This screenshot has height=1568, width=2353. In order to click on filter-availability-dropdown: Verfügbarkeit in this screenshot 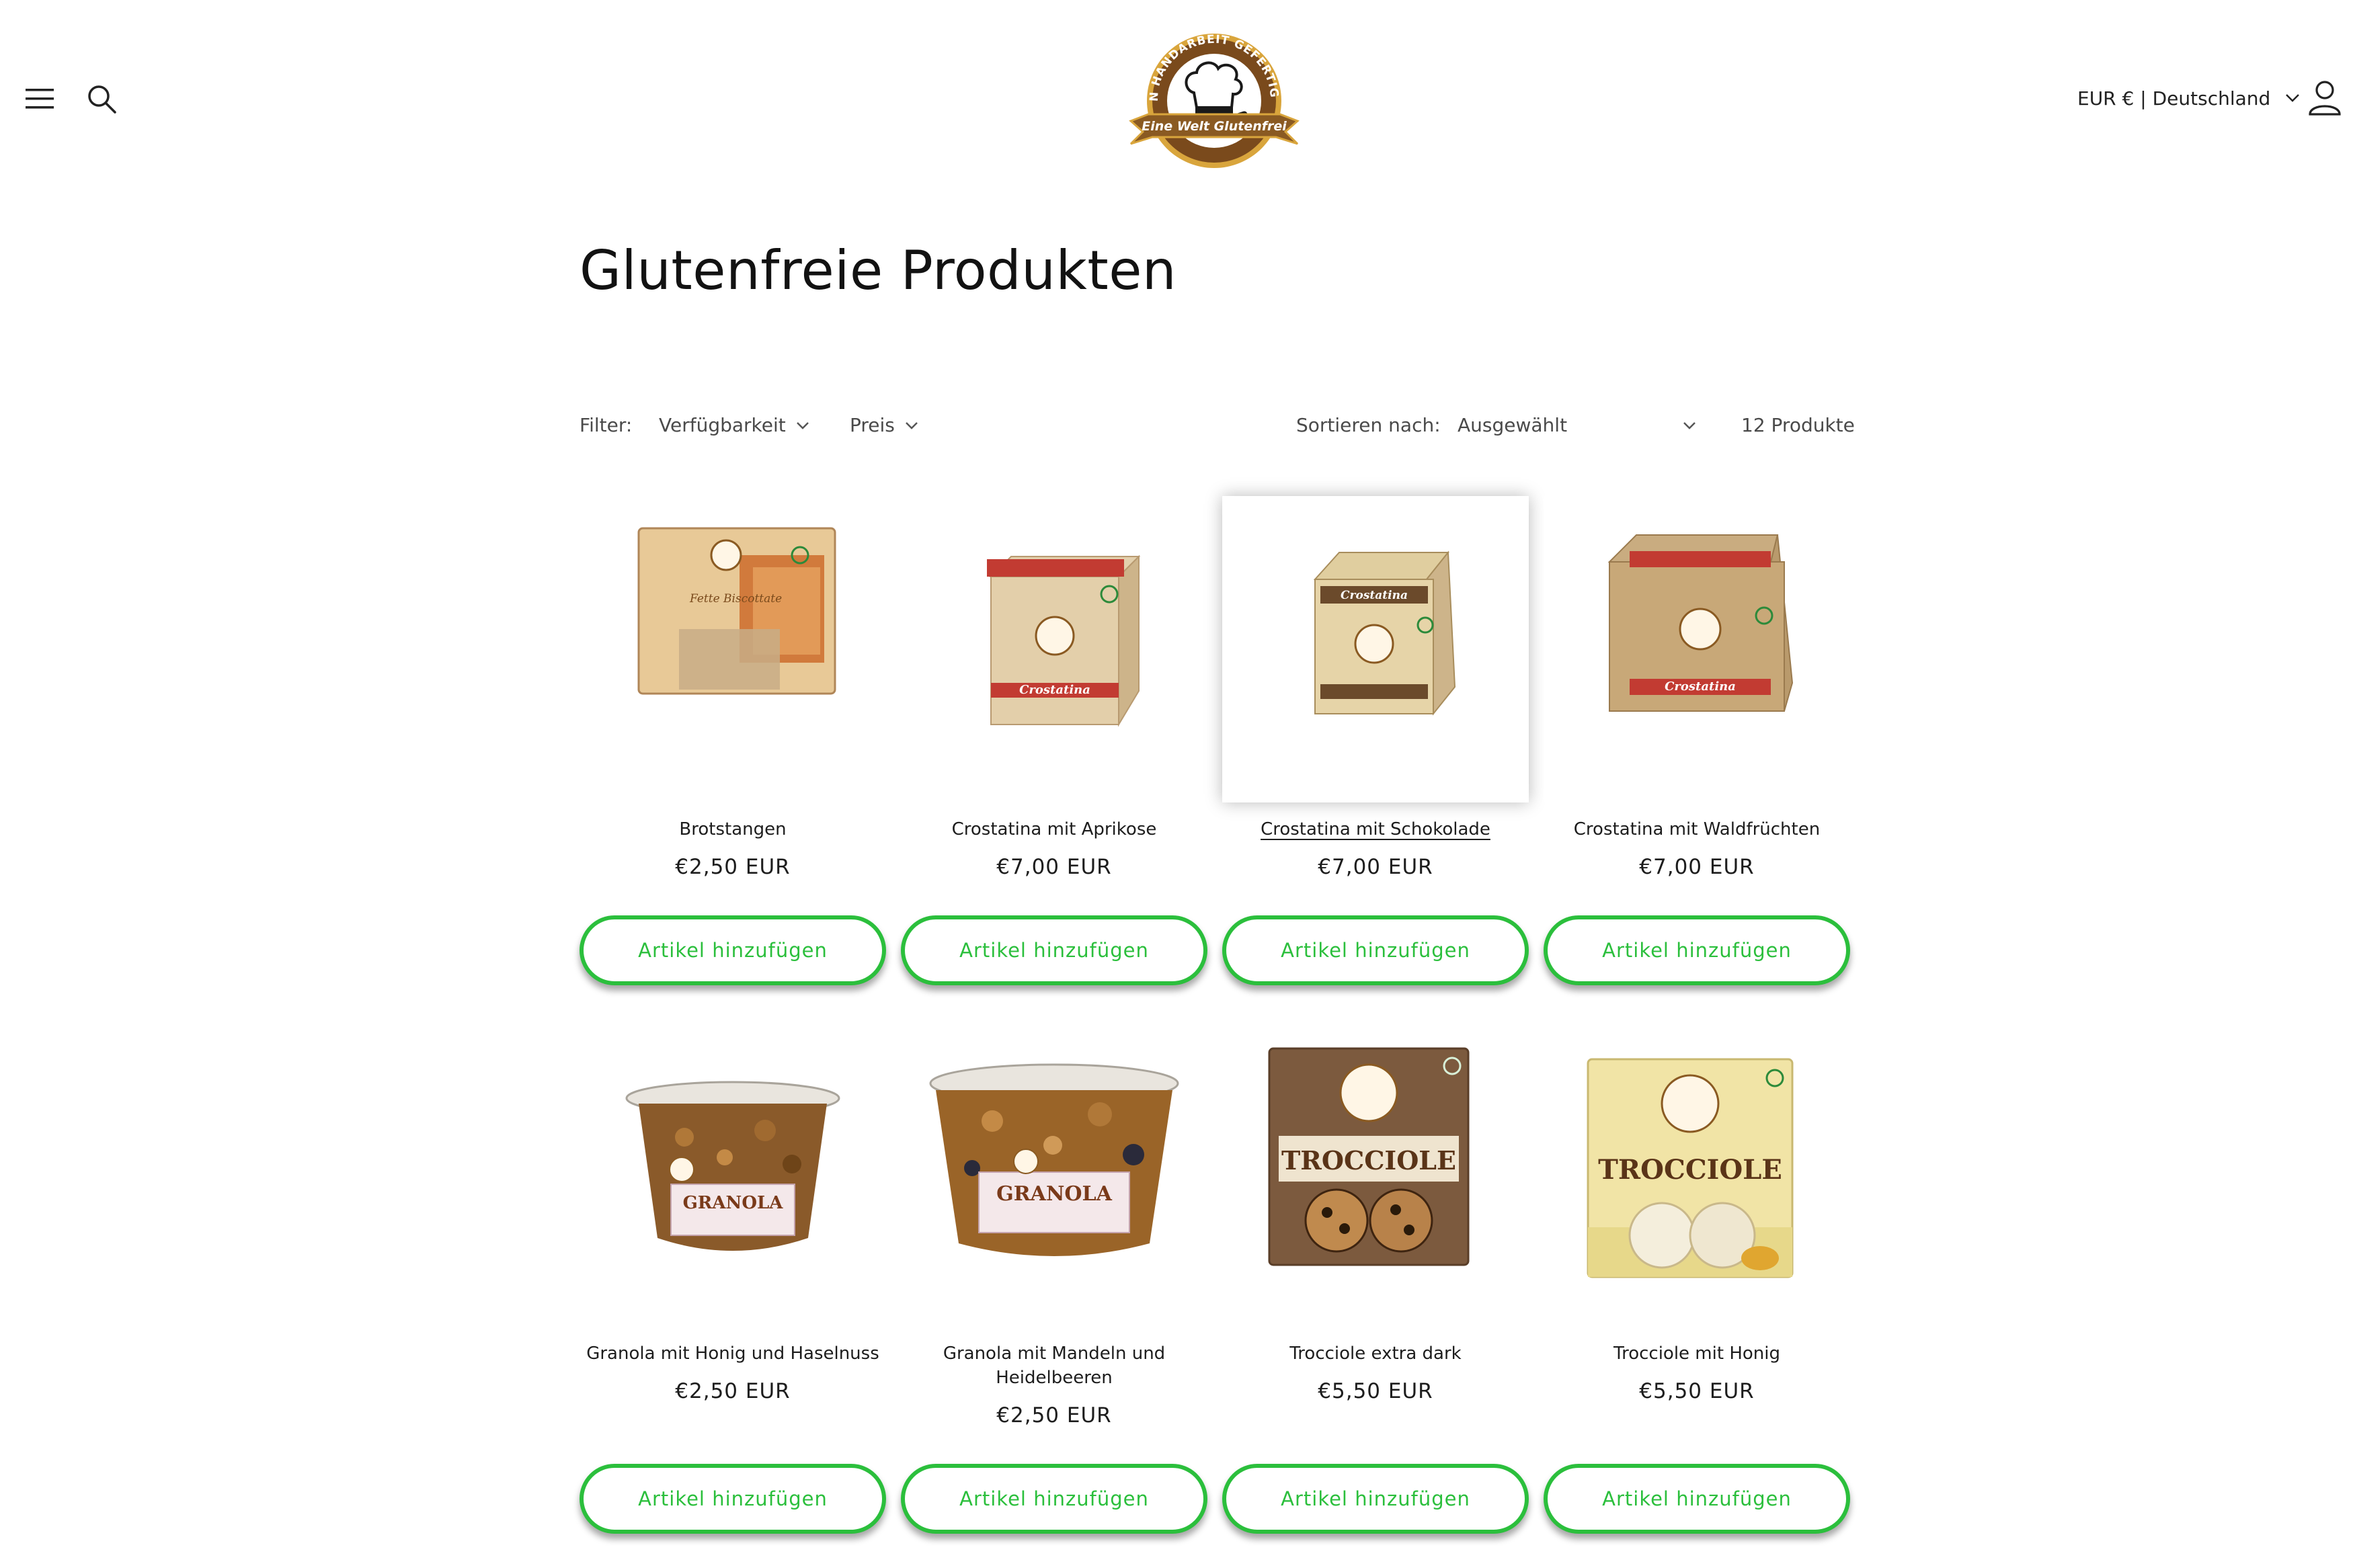, I will do `click(735, 425)`.